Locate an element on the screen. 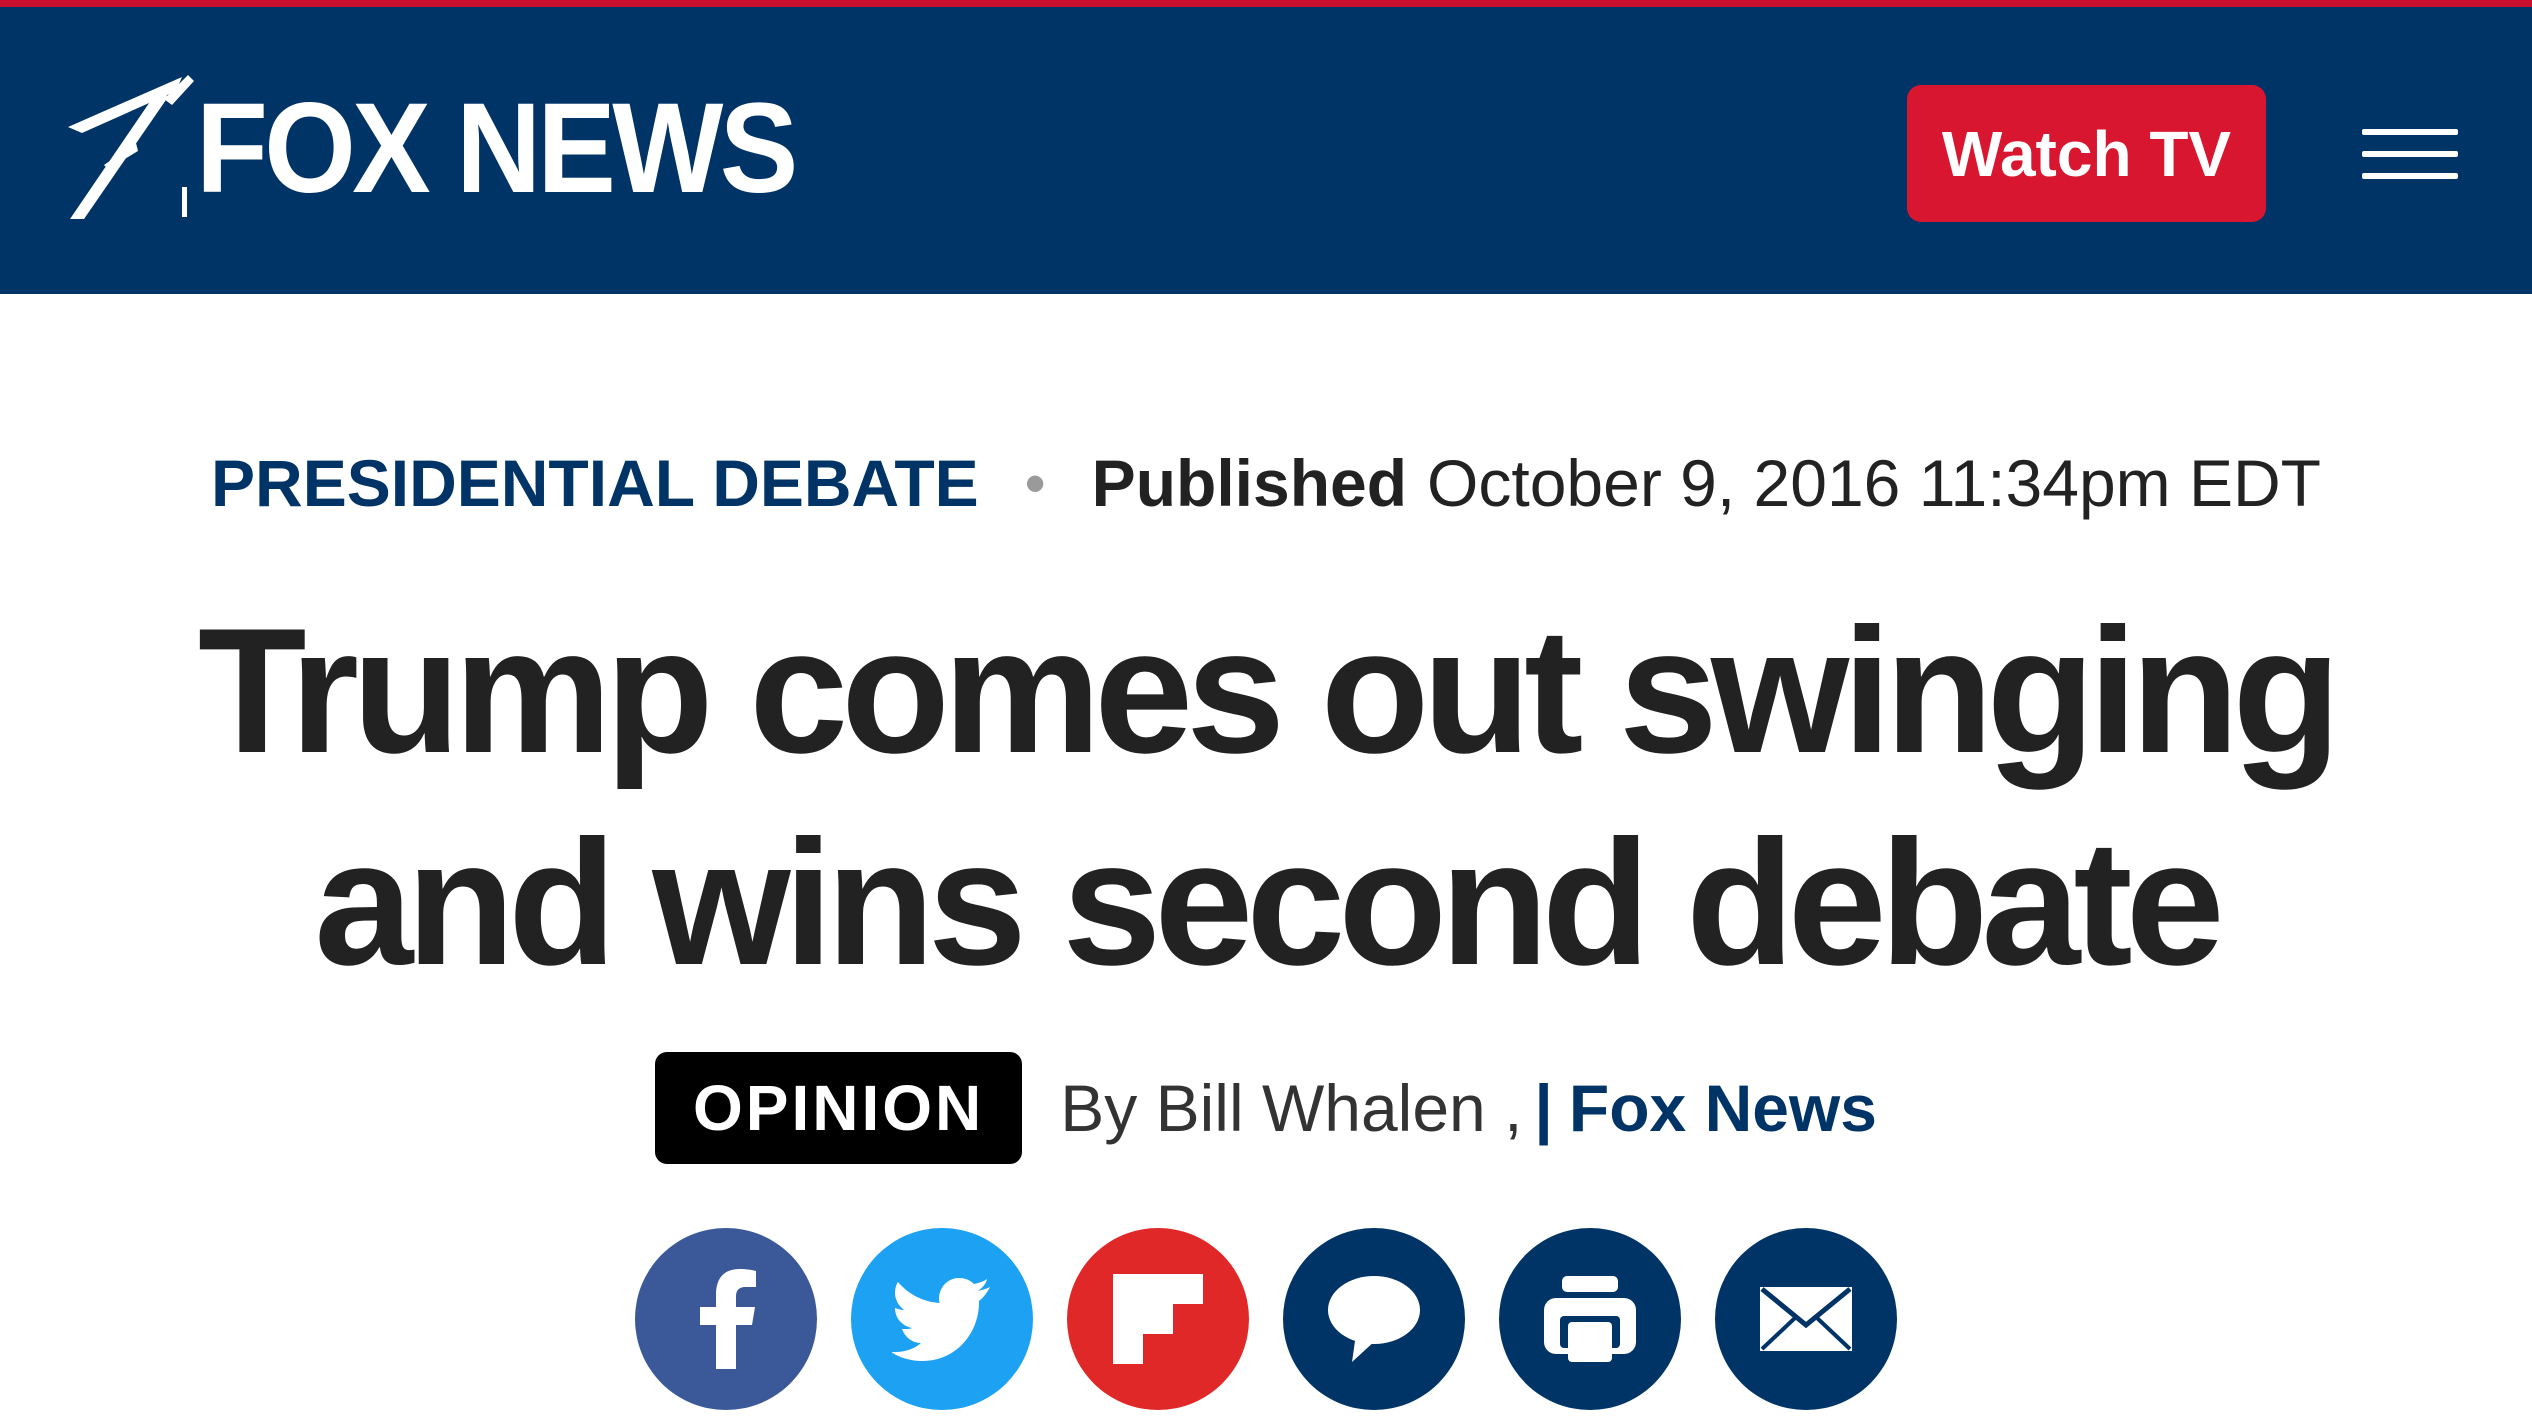  published-date: October 9, 2016 11:34pm EDT is located at coordinates (1874, 483).